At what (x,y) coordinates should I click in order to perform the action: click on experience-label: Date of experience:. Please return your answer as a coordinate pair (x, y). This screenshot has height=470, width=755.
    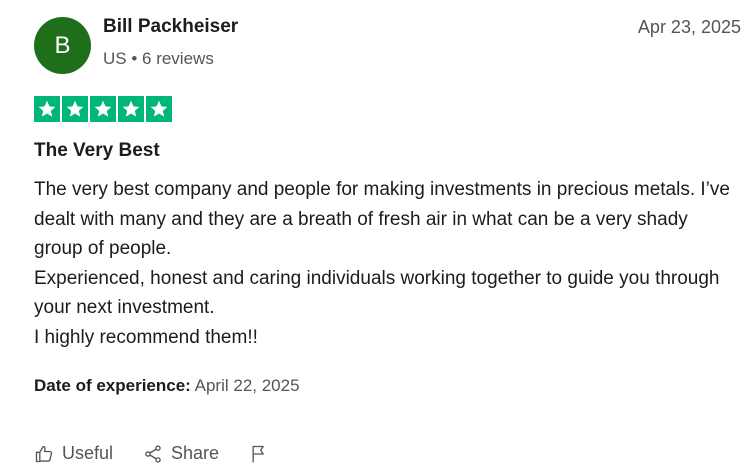
    Looking at the image, I should click on (112, 385).